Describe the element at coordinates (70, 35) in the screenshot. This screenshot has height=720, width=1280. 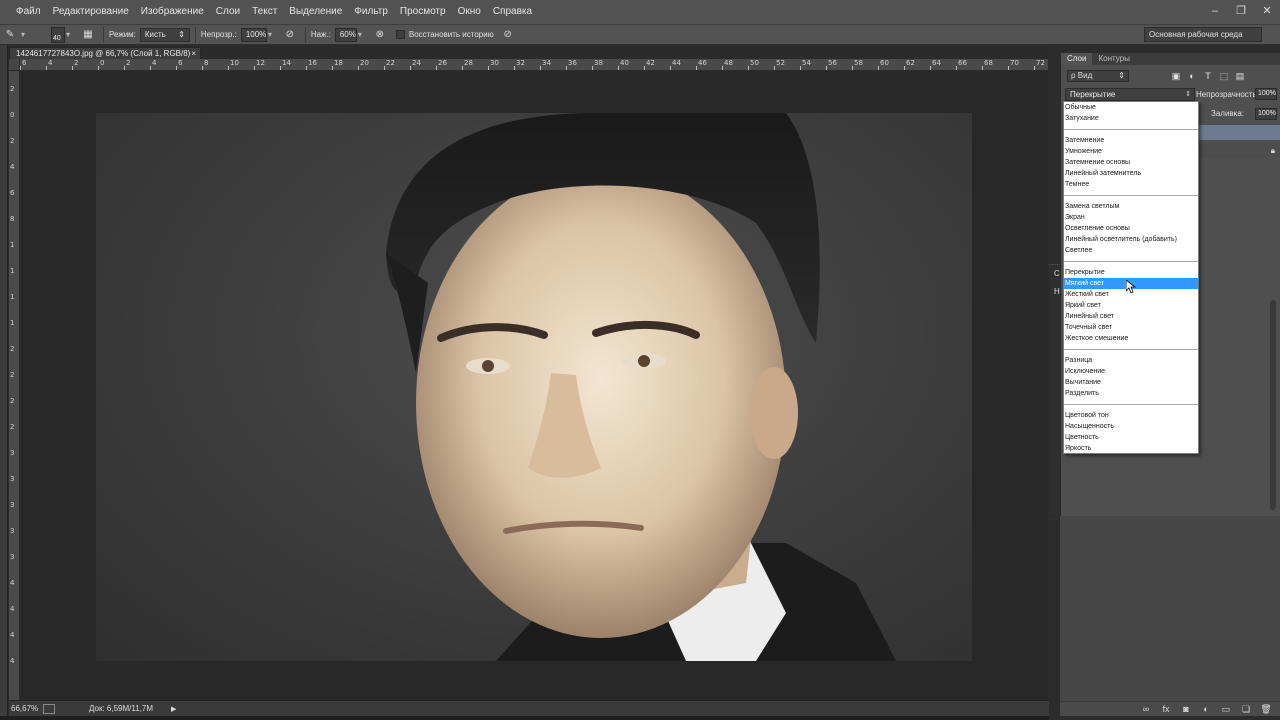
I see `brush-picker-chevron-icon: ▾` at that location.